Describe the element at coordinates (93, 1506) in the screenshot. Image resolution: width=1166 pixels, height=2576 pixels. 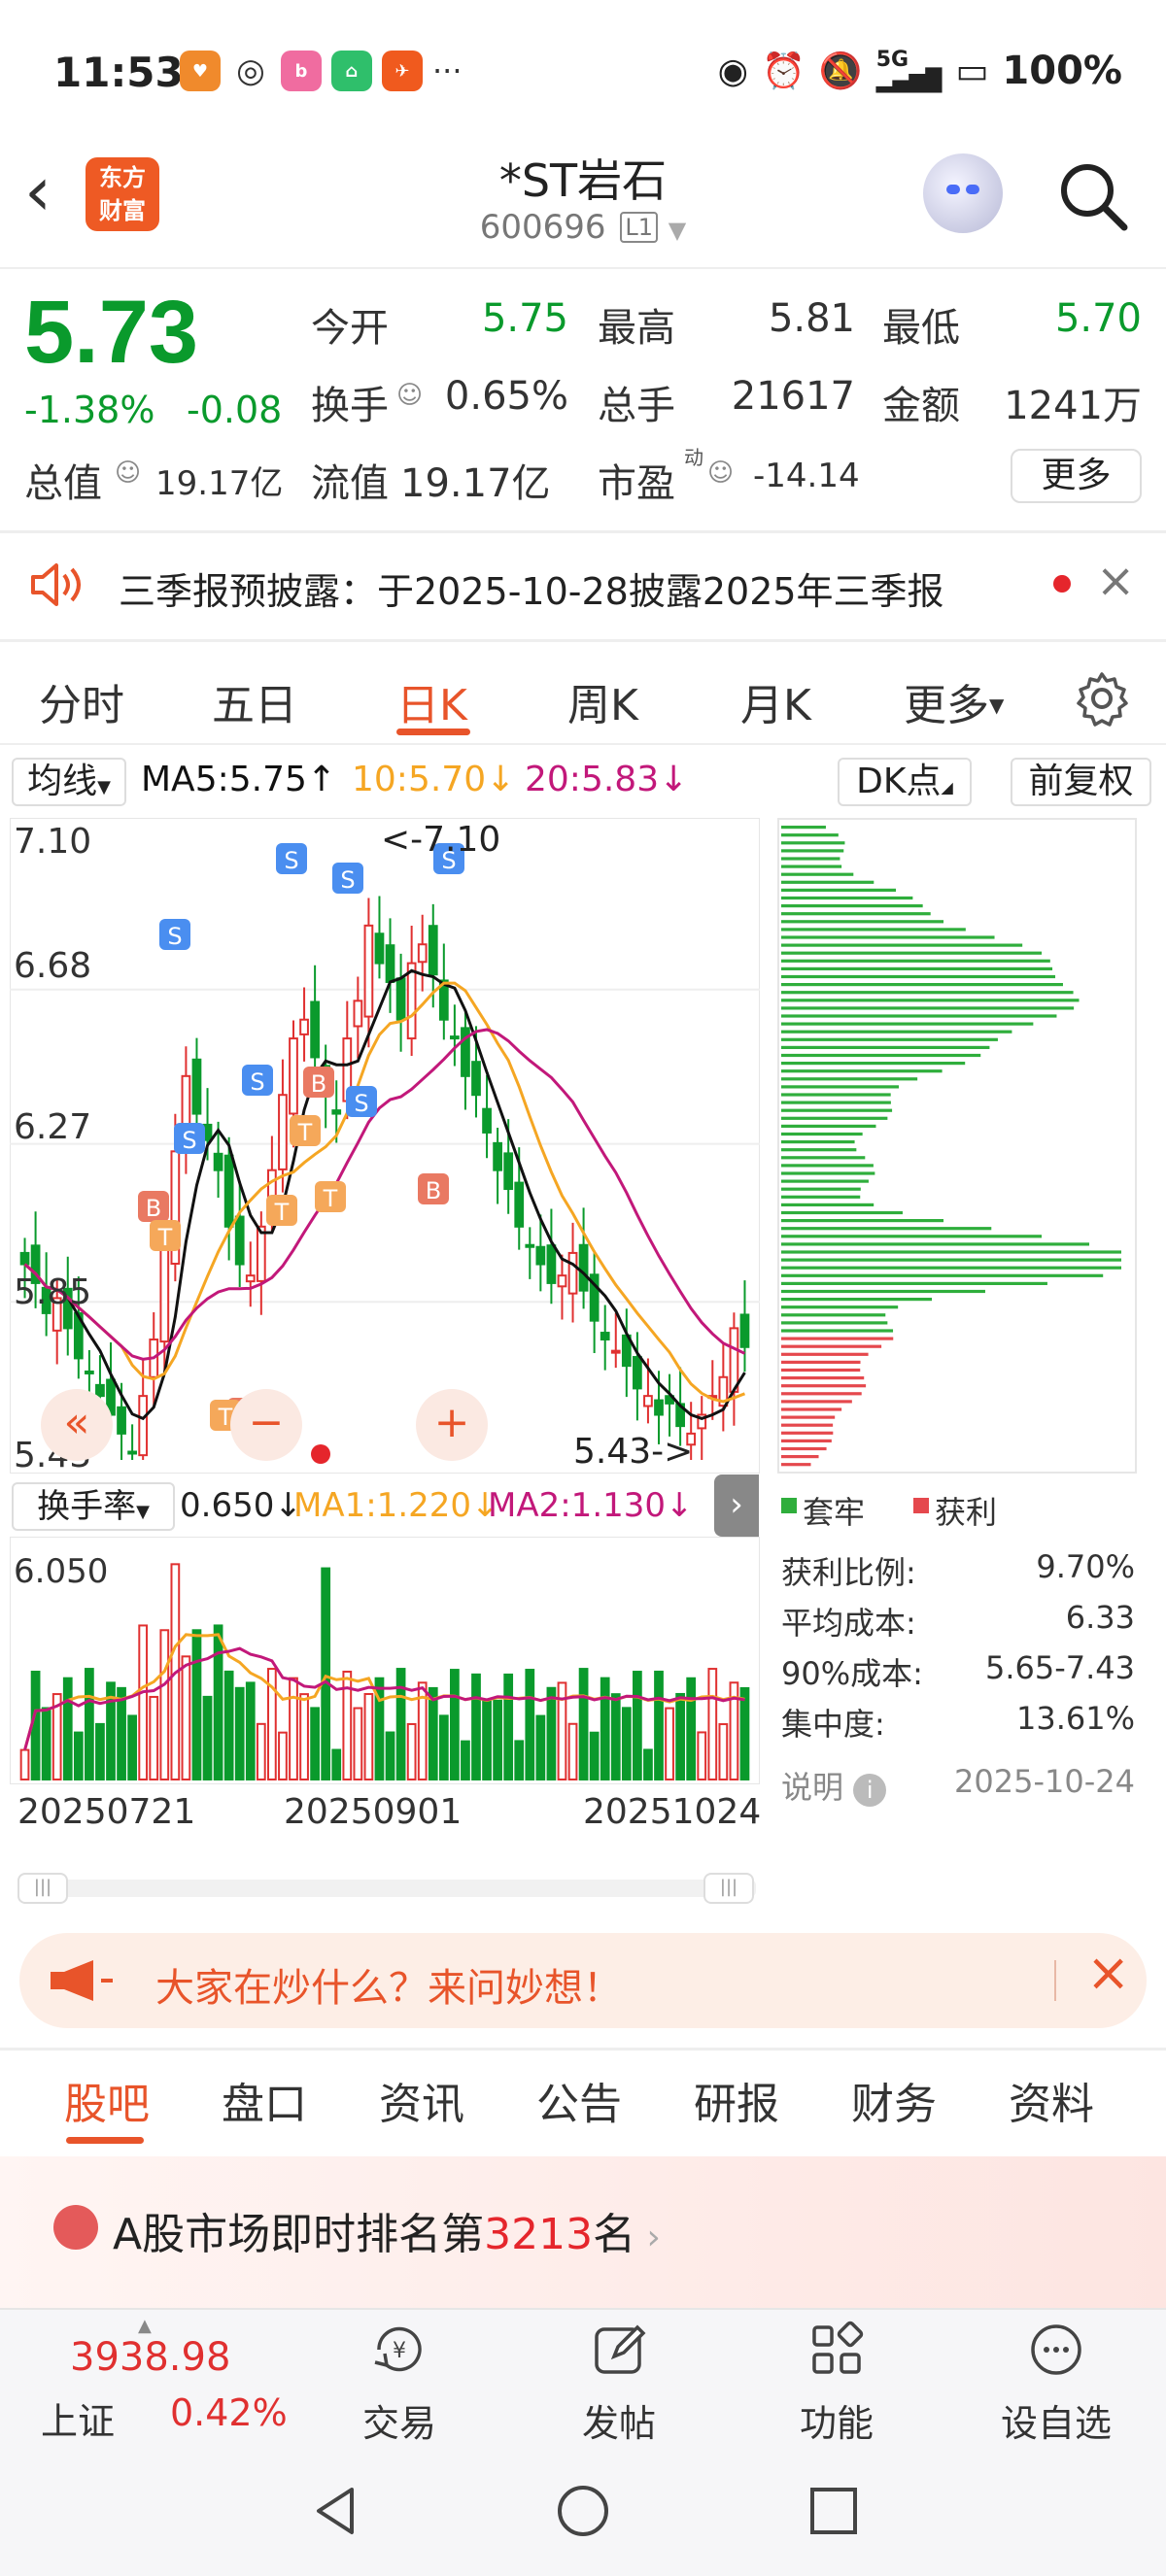
I see `indicator-select-dropdown: 换手率▼` at that location.